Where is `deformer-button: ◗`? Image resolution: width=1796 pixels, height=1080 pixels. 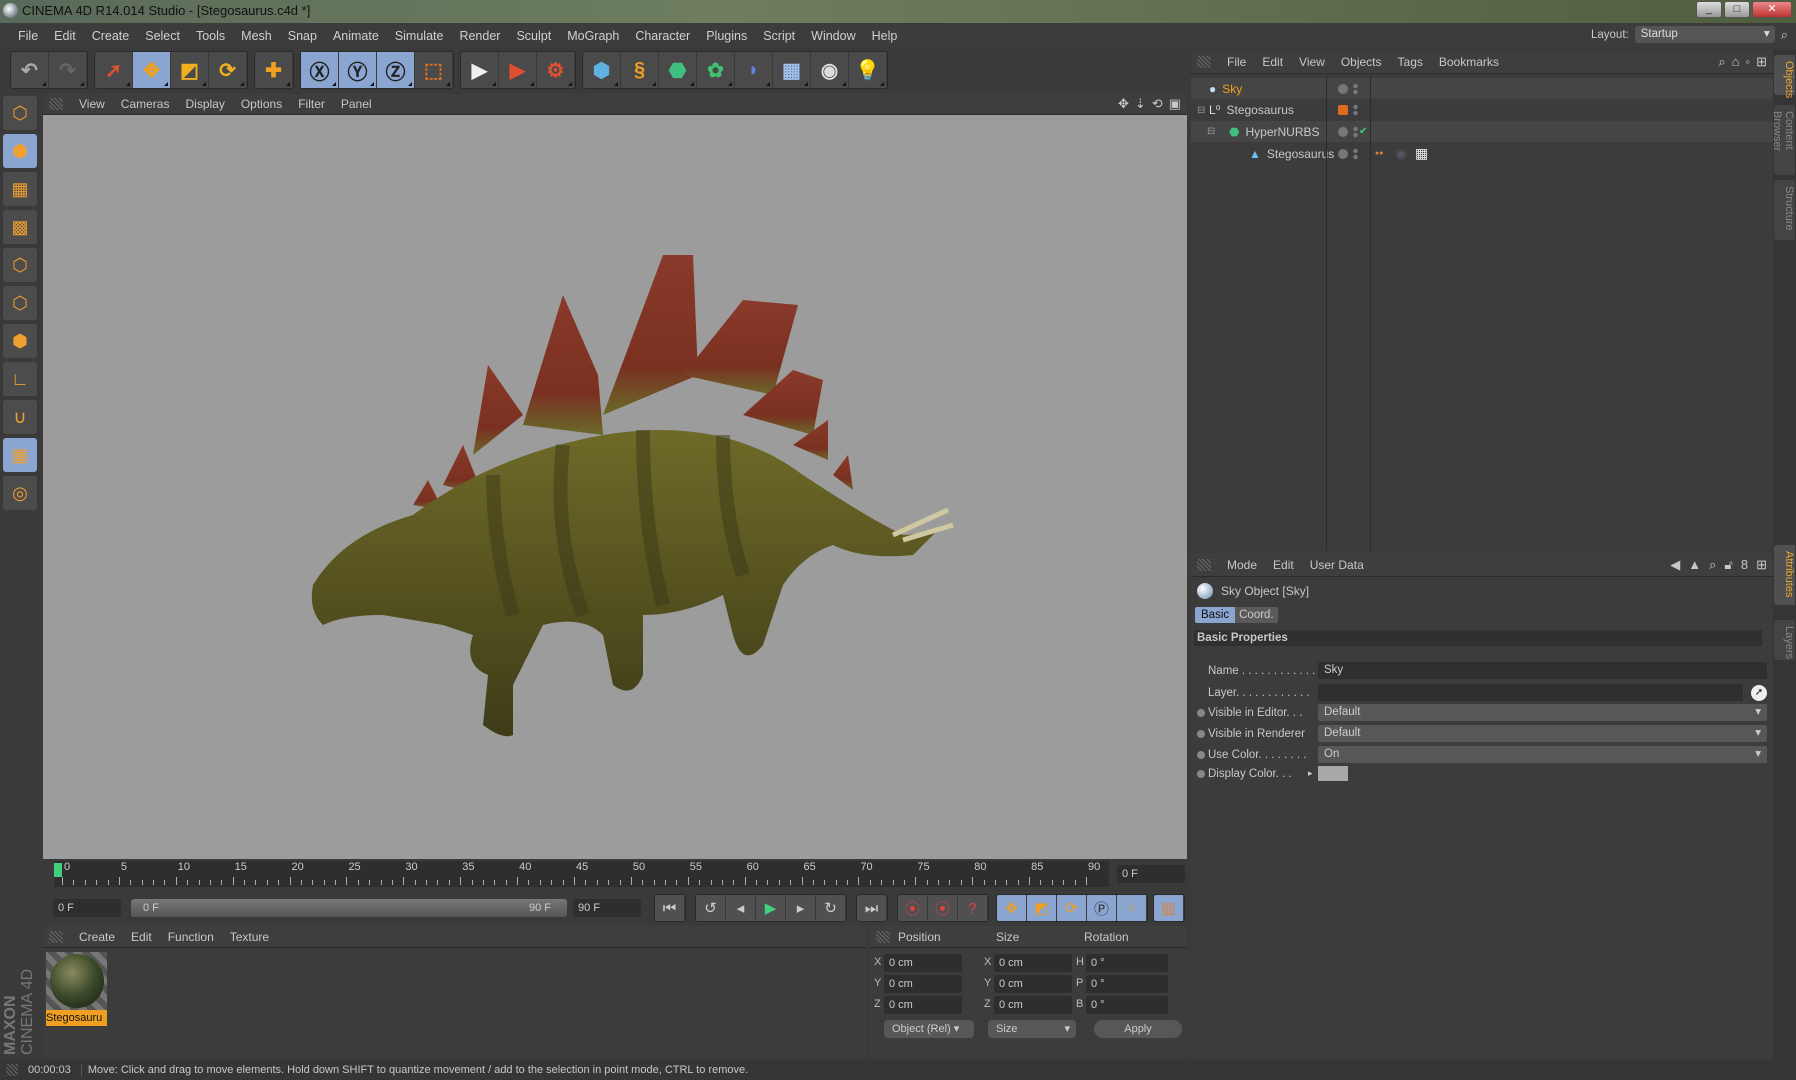
deformer-button: ◗ is located at coordinates (754, 70).